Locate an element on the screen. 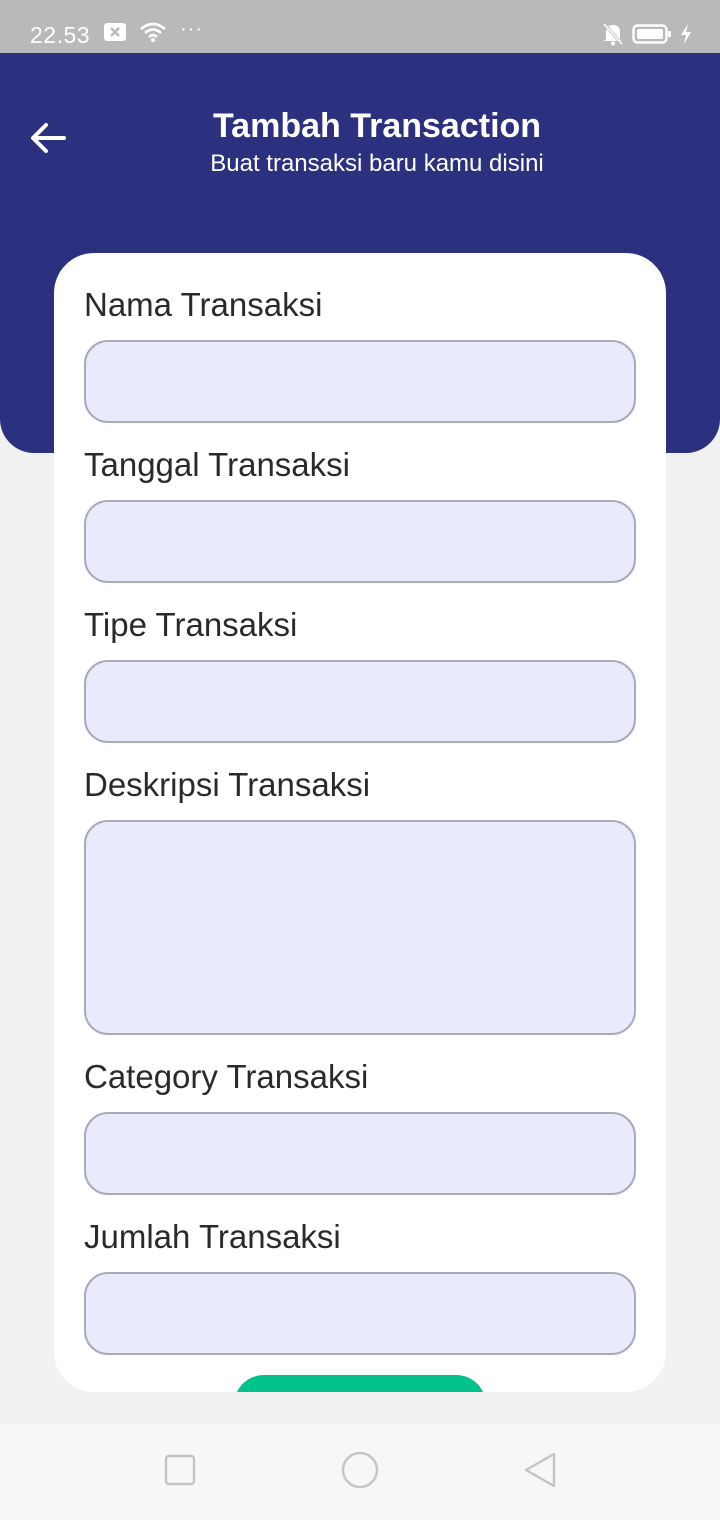 Image resolution: width=720 pixels, height=1520 pixels. tanggal-transaksi-label: Tanggal Transaksi is located at coordinates (217, 464).